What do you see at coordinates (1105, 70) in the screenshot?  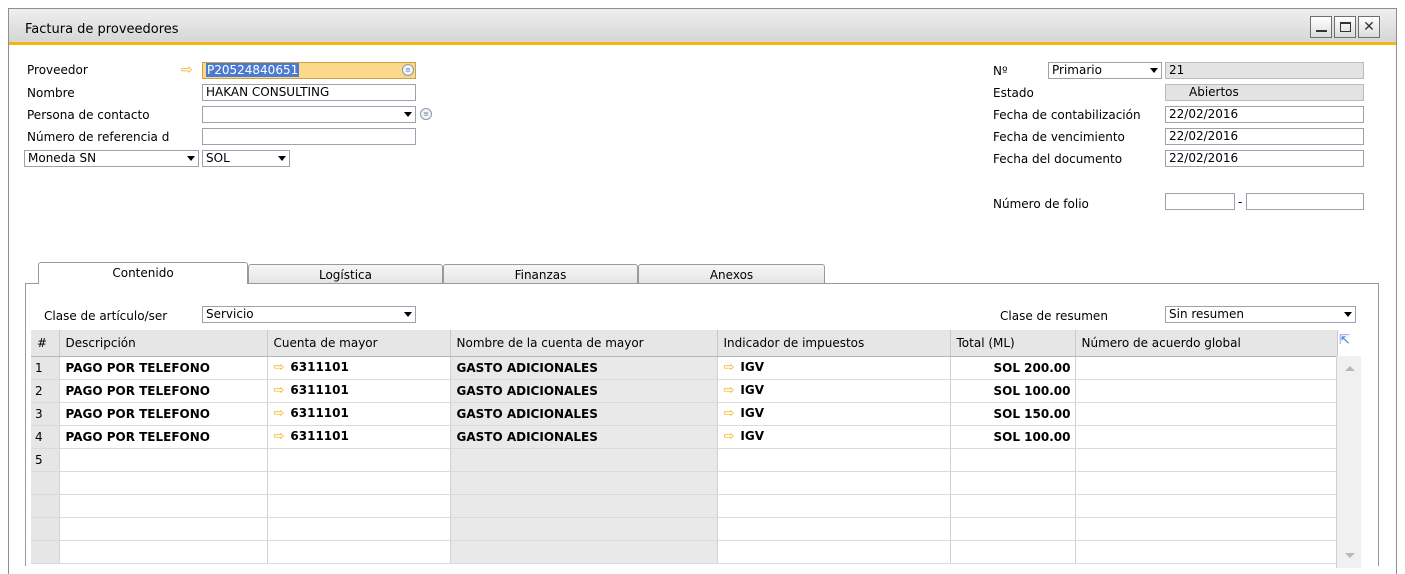 I see `serie-select: Primario` at bounding box center [1105, 70].